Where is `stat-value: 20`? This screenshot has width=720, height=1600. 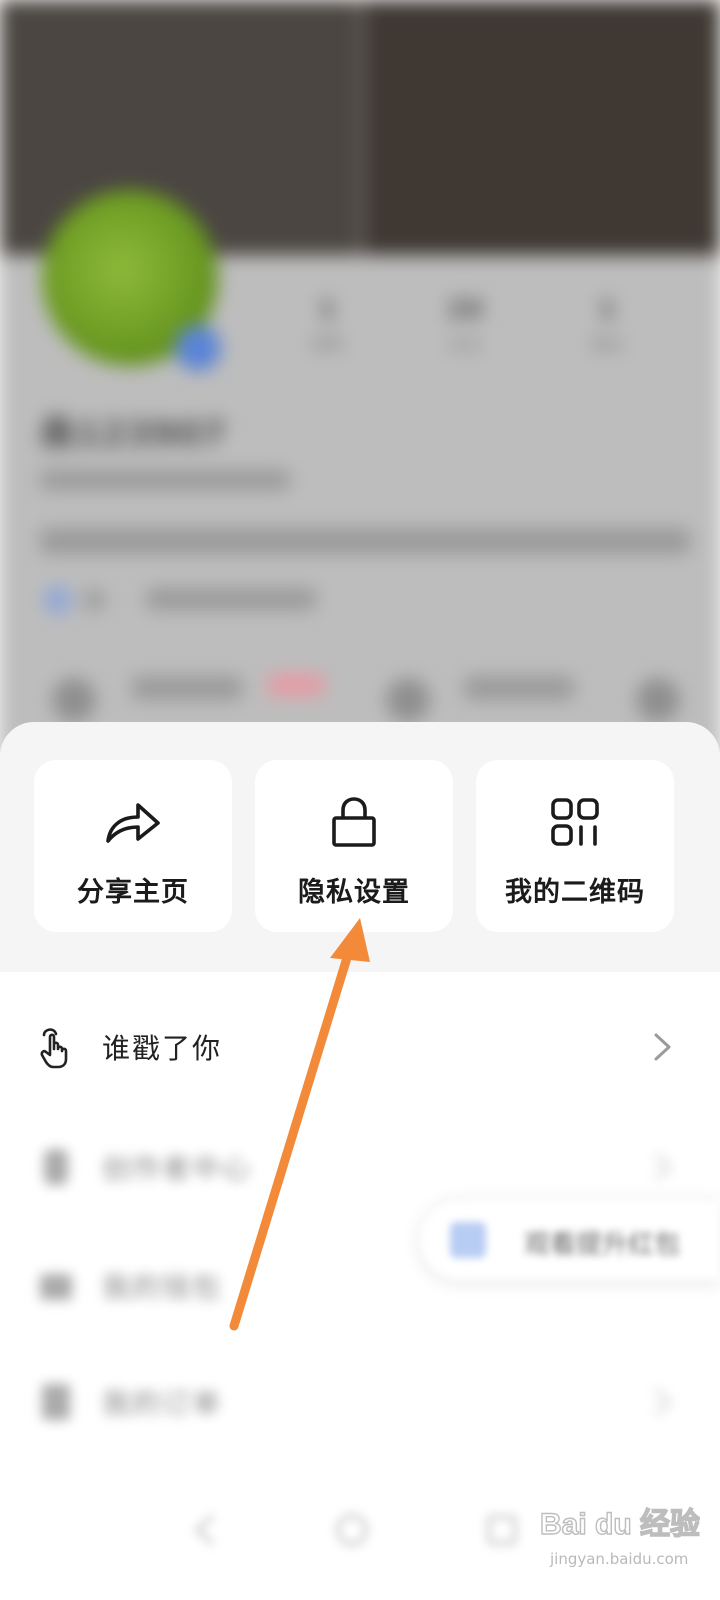
stat-value: 20 is located at coordinates (465, 310).